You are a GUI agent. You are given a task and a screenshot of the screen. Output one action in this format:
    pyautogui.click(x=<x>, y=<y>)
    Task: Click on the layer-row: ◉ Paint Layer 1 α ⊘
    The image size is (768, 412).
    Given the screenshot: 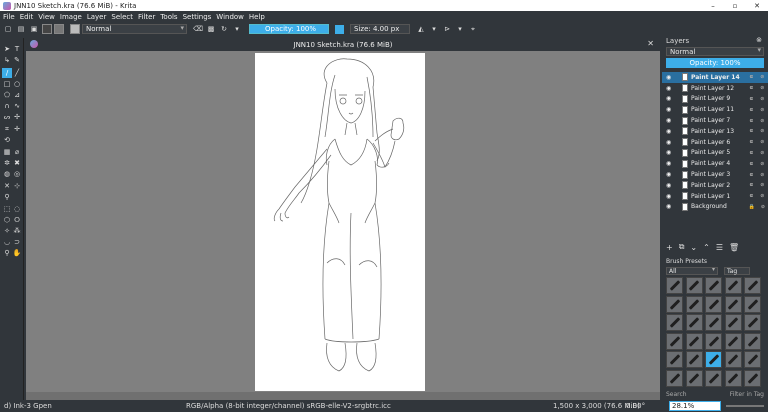 What is the action you would take?
    pyautogui.click(x=715, y=196)
    